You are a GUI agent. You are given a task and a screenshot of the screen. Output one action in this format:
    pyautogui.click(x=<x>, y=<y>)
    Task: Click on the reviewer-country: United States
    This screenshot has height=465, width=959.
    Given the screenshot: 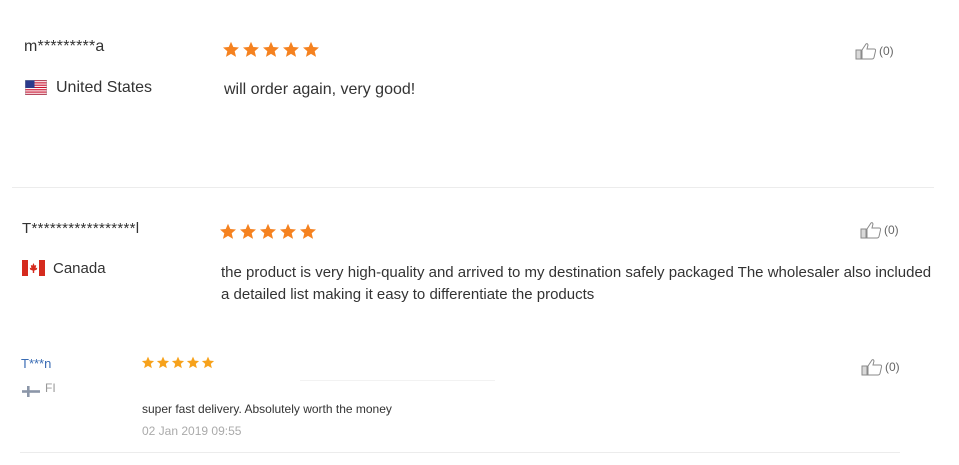 What is the action you would take?
    pyautogui.click(x=104, y=87)
    